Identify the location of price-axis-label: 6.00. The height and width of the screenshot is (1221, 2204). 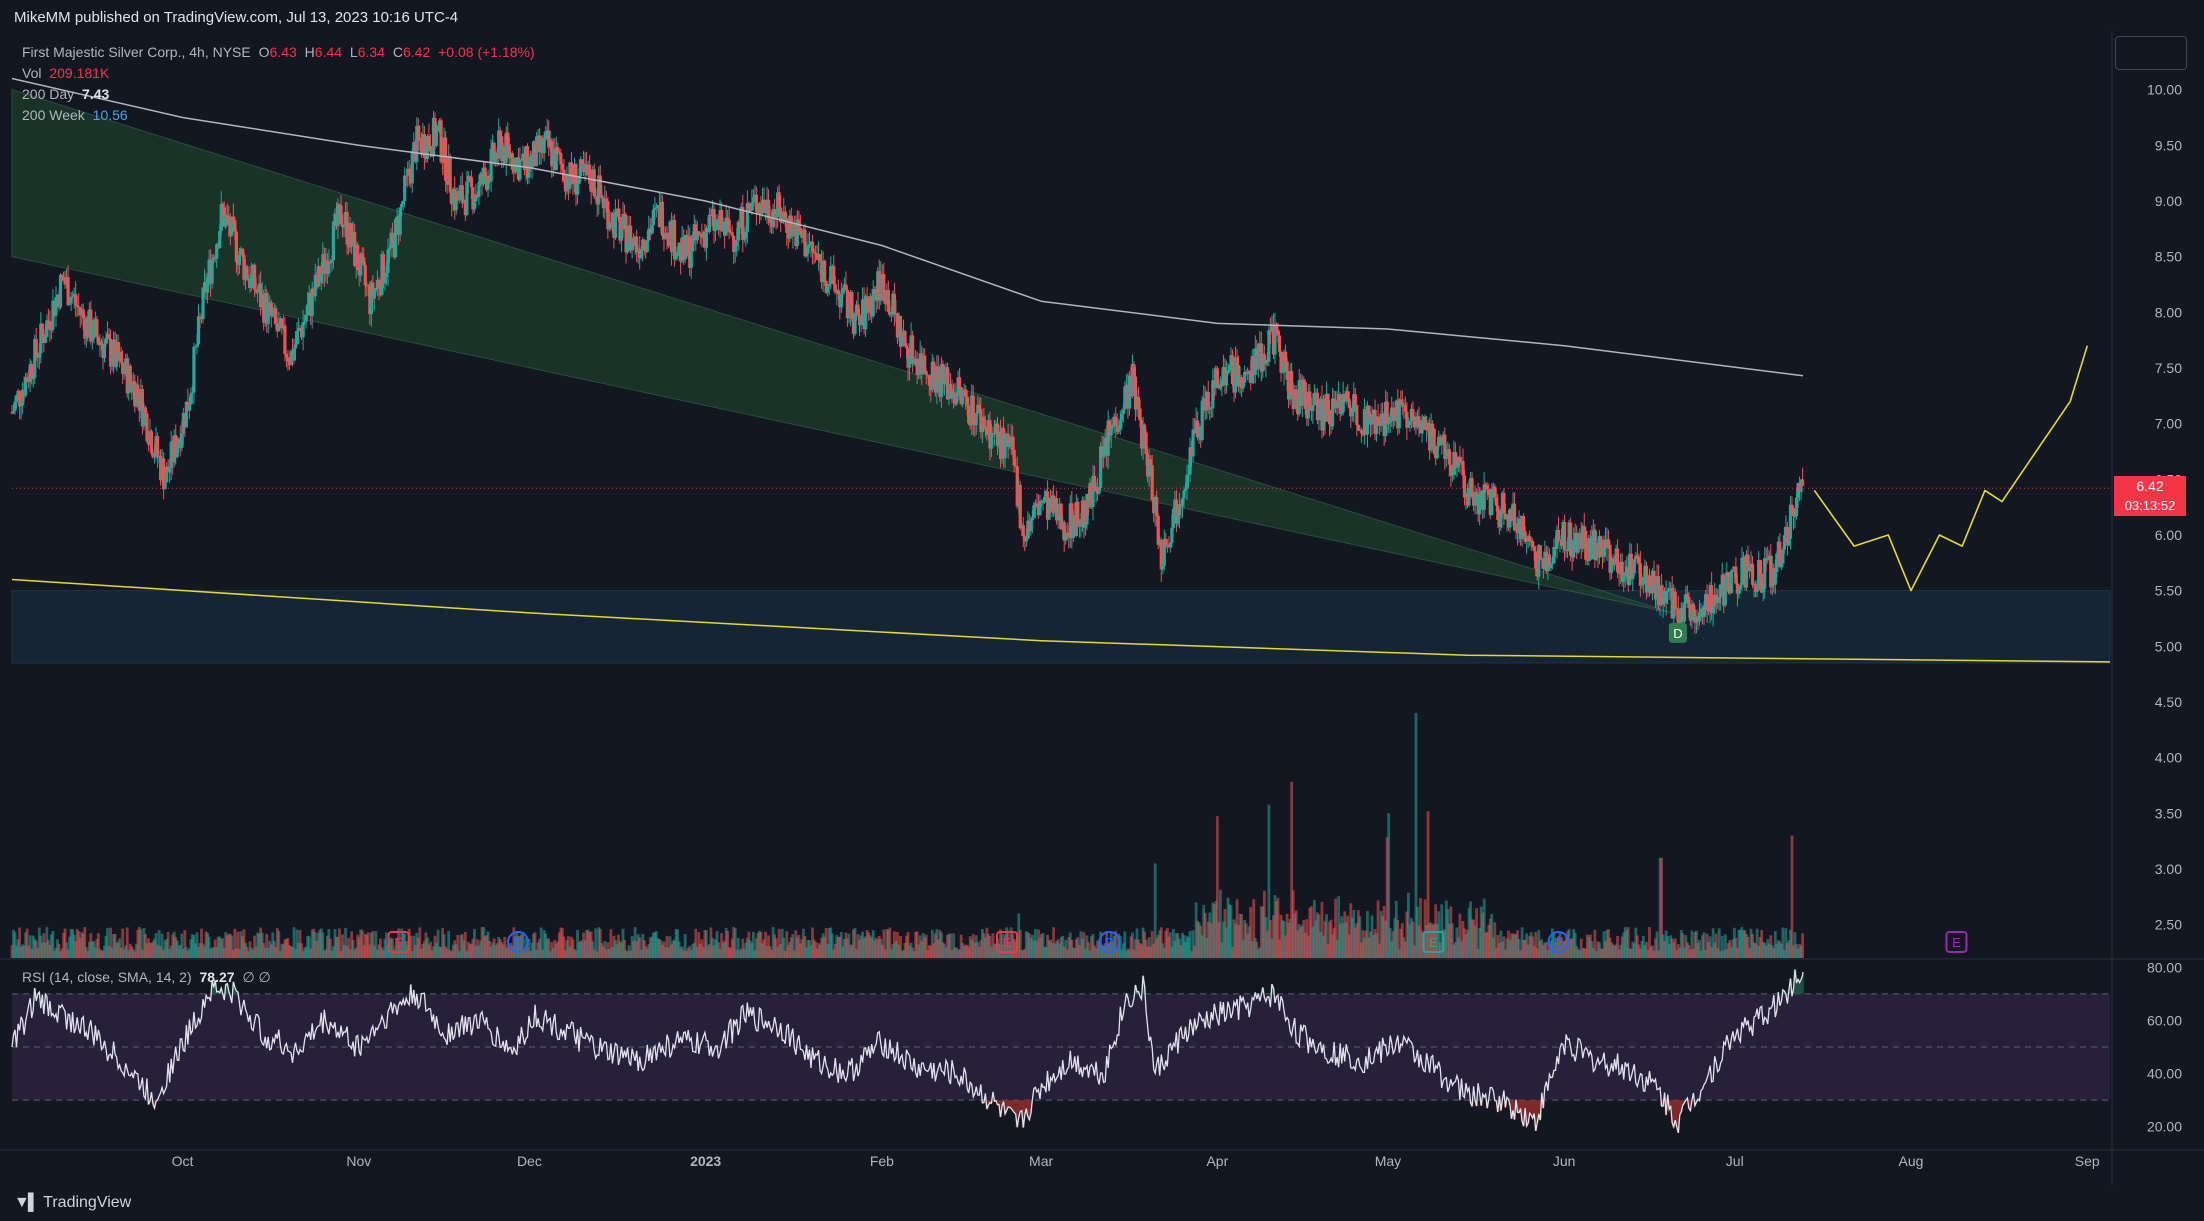
(2168, 535).